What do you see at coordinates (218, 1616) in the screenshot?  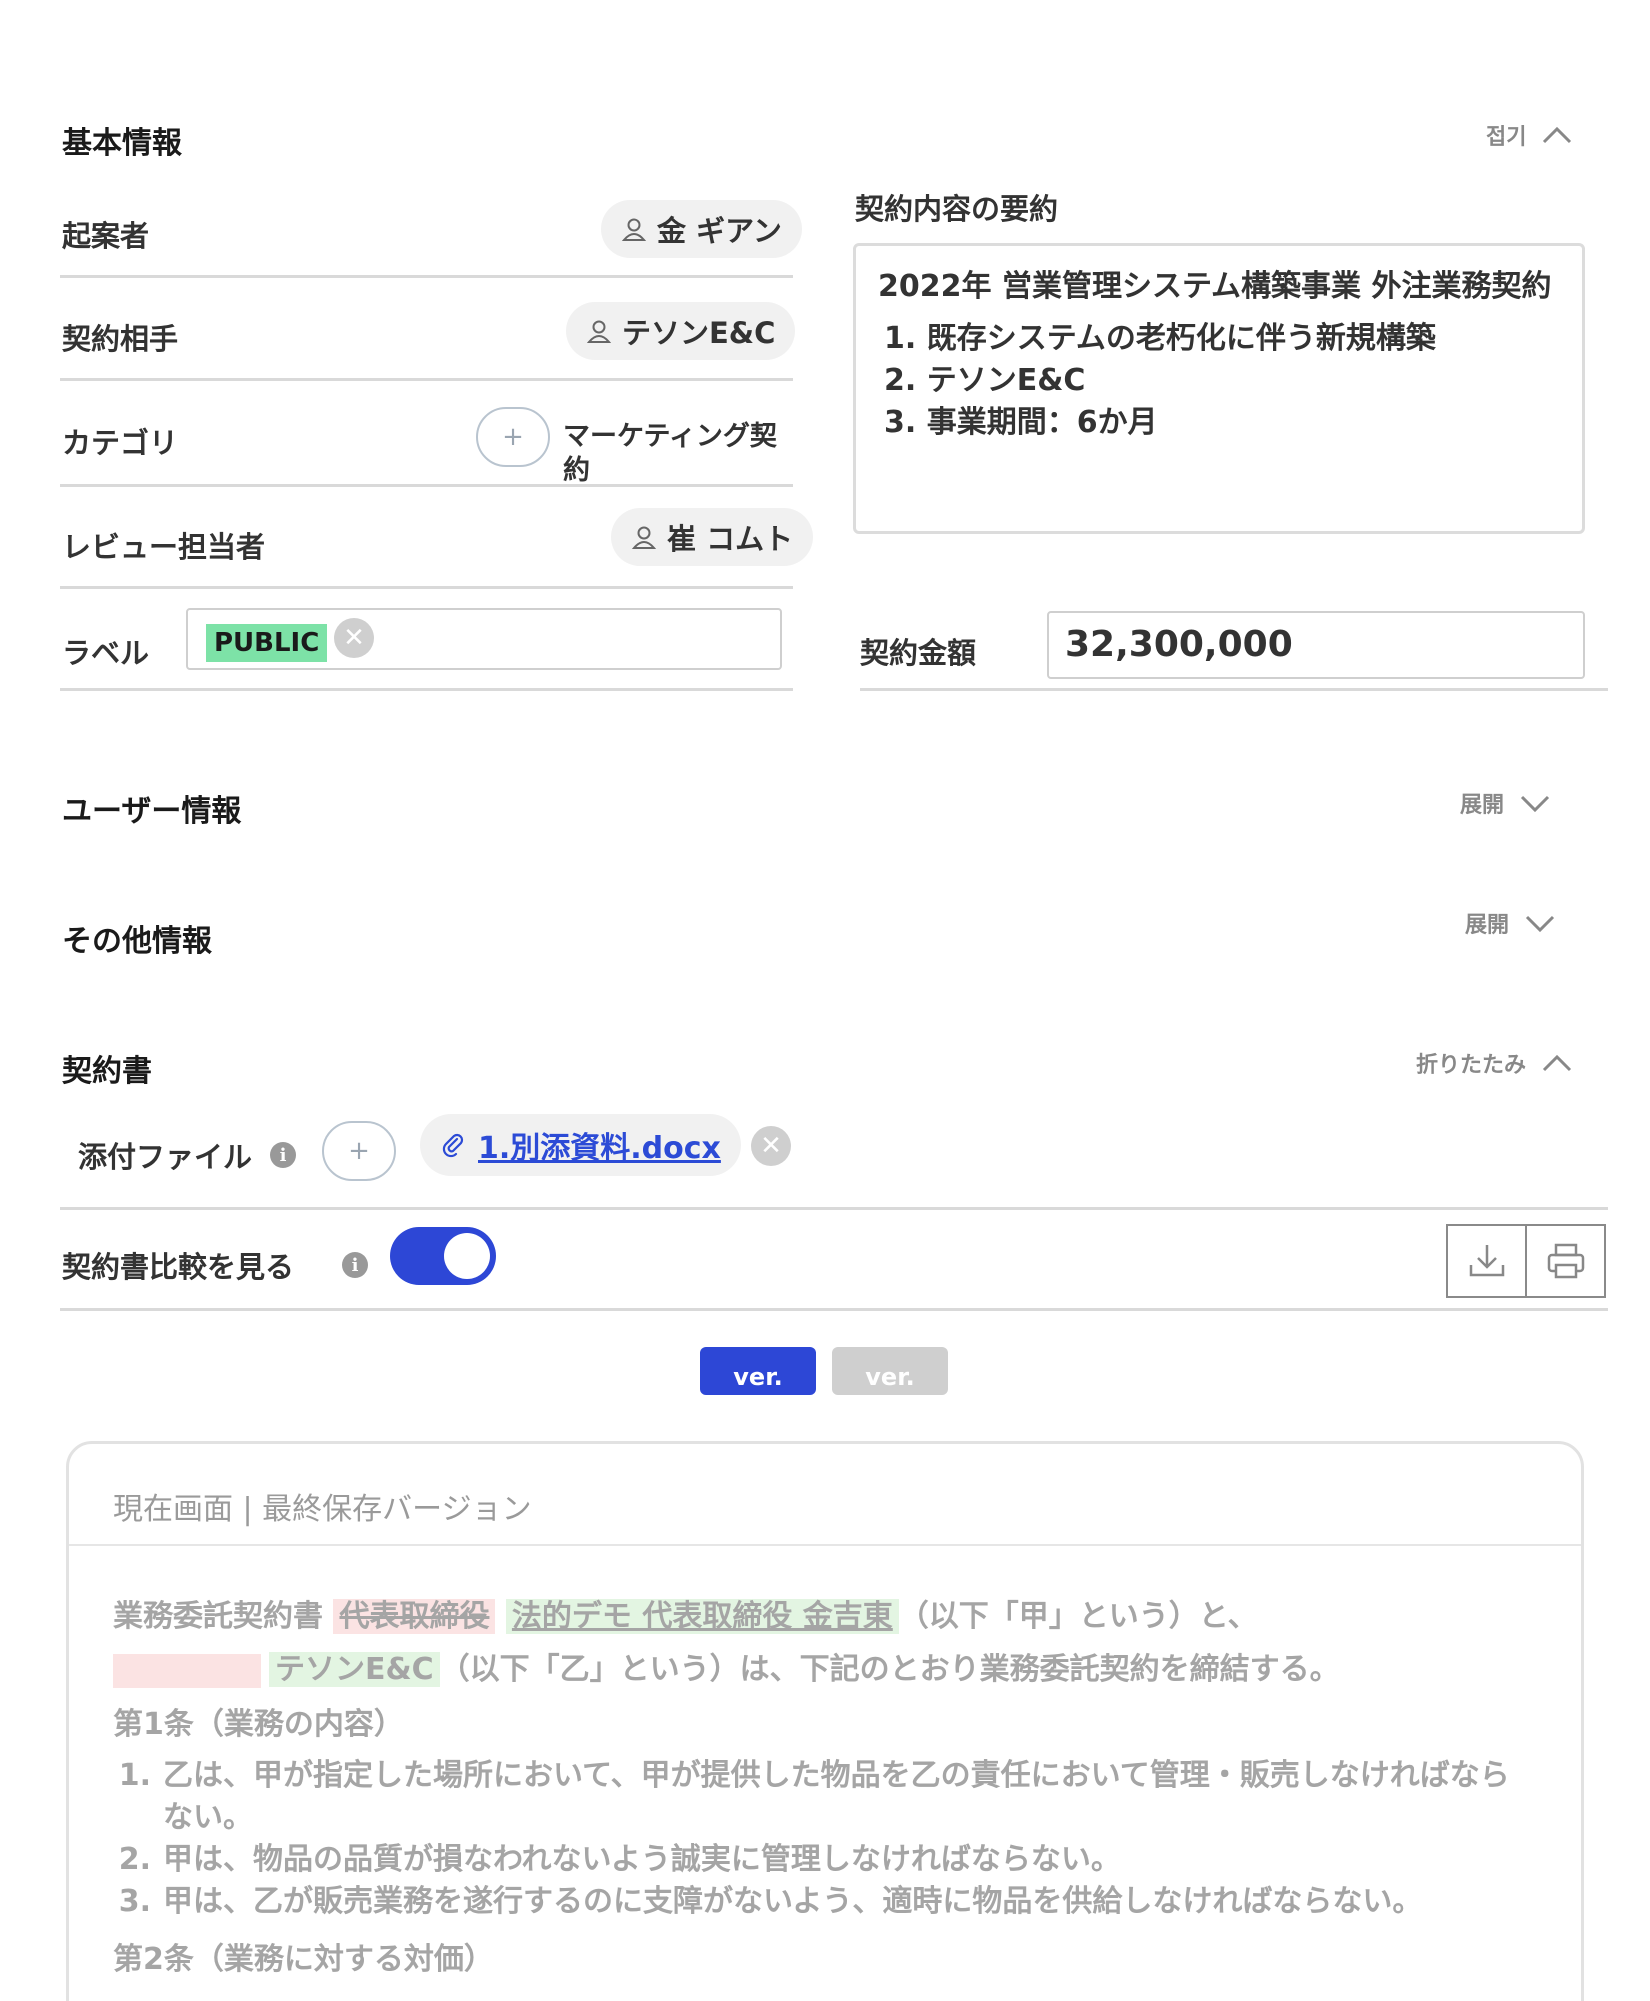 I see `doc-text: 業務委託契約書` at bounding box center [218, 1616].